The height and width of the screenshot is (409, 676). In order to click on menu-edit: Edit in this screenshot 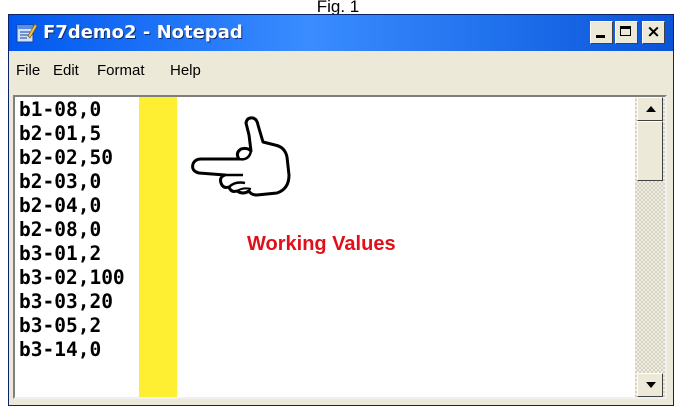, I will do `click(66, 71)`.